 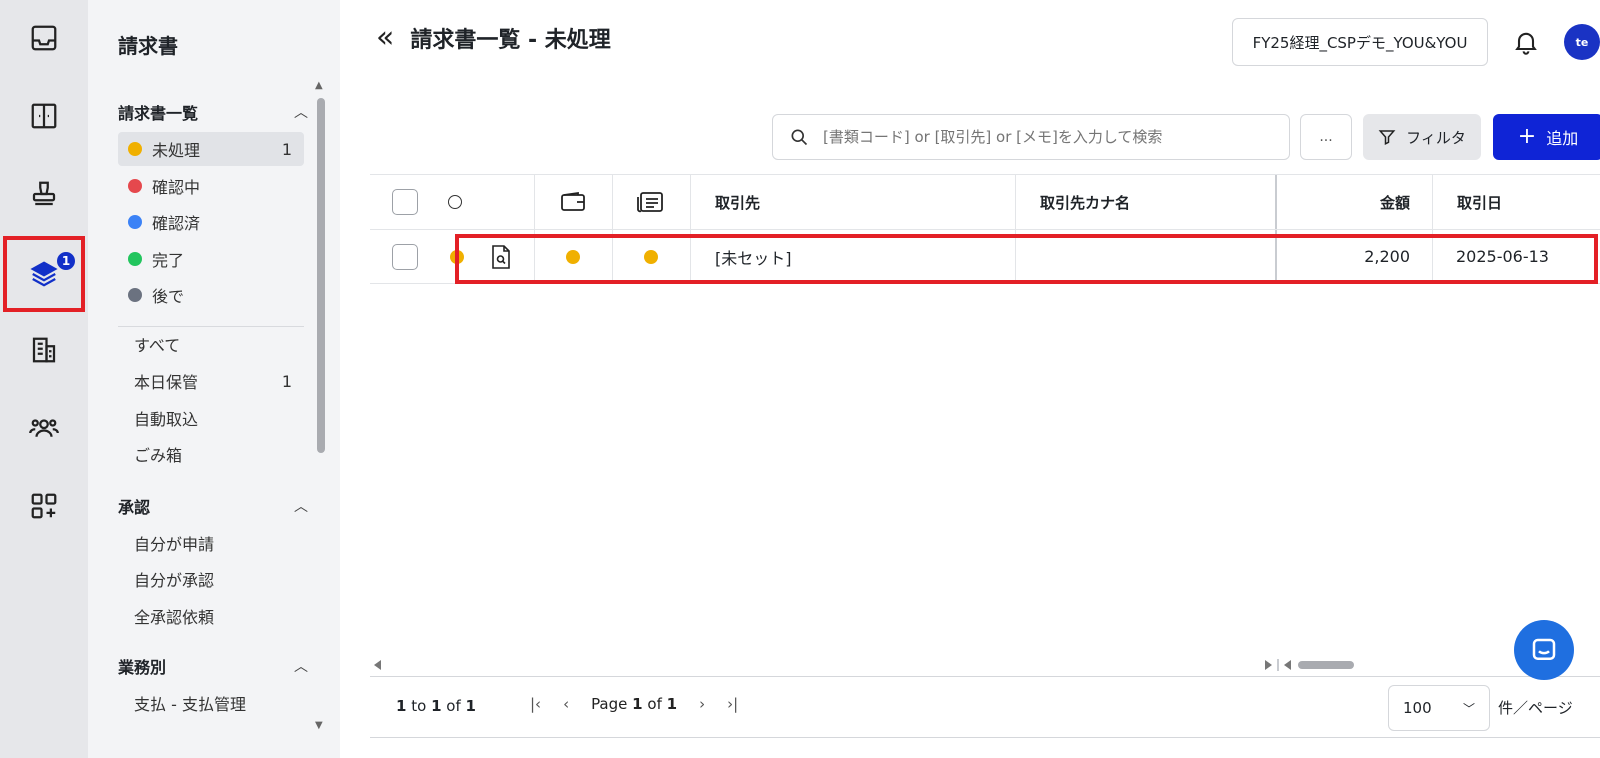 I want to click on rail-inbox, so click(x=44, y=38).